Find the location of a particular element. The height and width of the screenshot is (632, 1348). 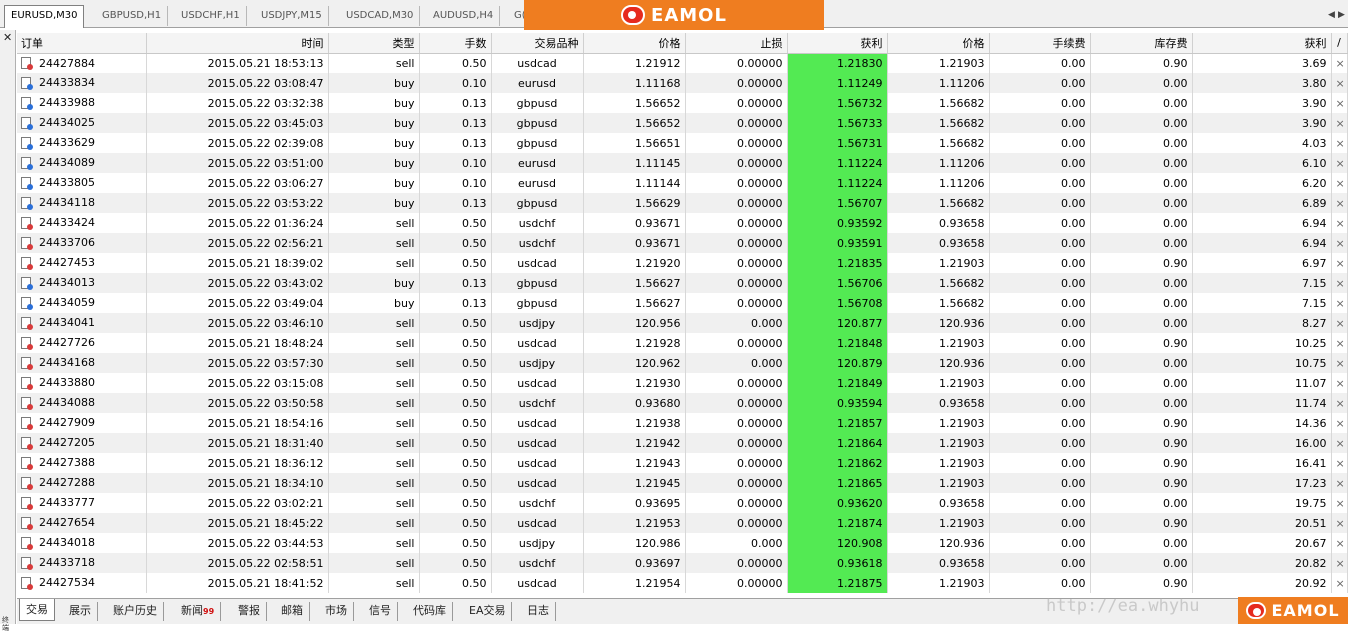

col-header-ticket: 订单 is located at coordinates (82, 43).